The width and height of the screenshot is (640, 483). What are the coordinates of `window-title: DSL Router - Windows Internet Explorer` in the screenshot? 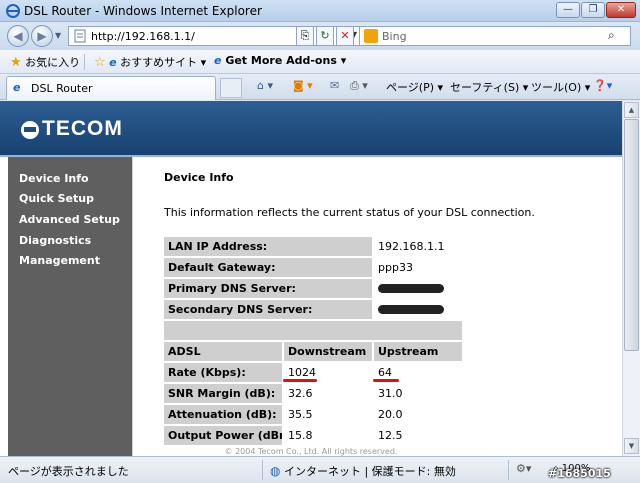 It's located at (143, 11).